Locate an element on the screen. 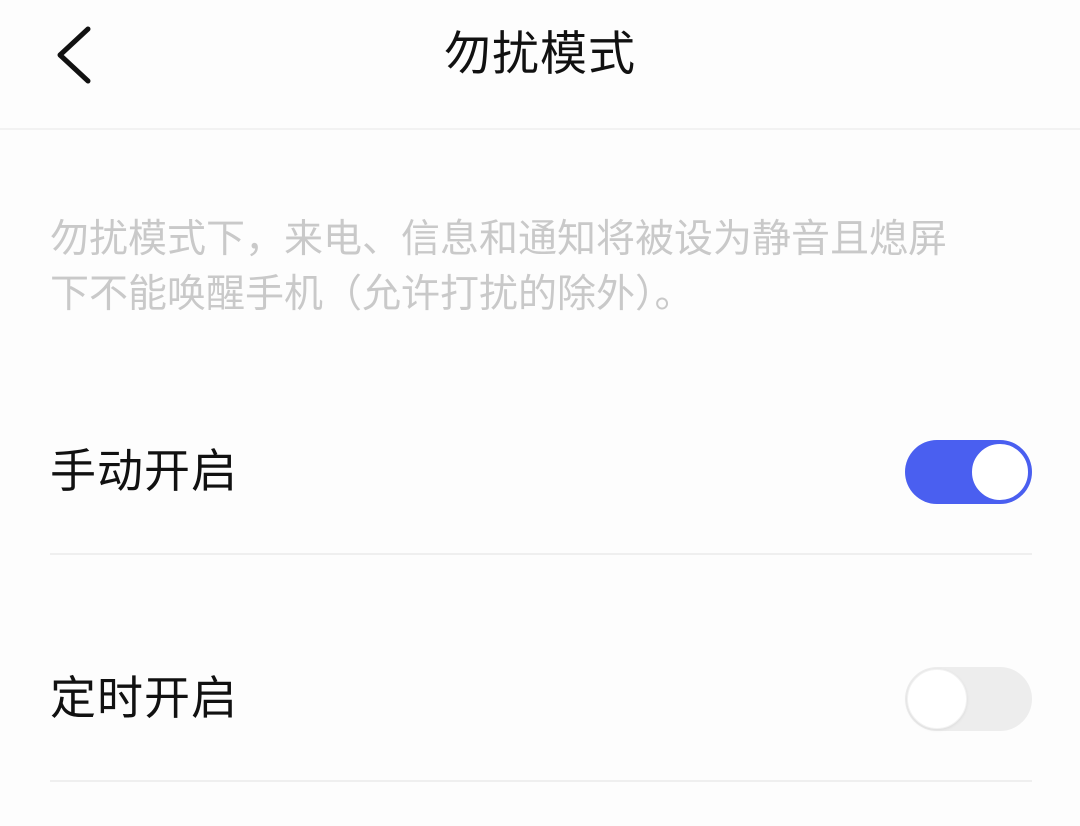 This screenshot has width=1080, height=826. setting-label-manual: 手动开启 is located at coordinates (144, 471).